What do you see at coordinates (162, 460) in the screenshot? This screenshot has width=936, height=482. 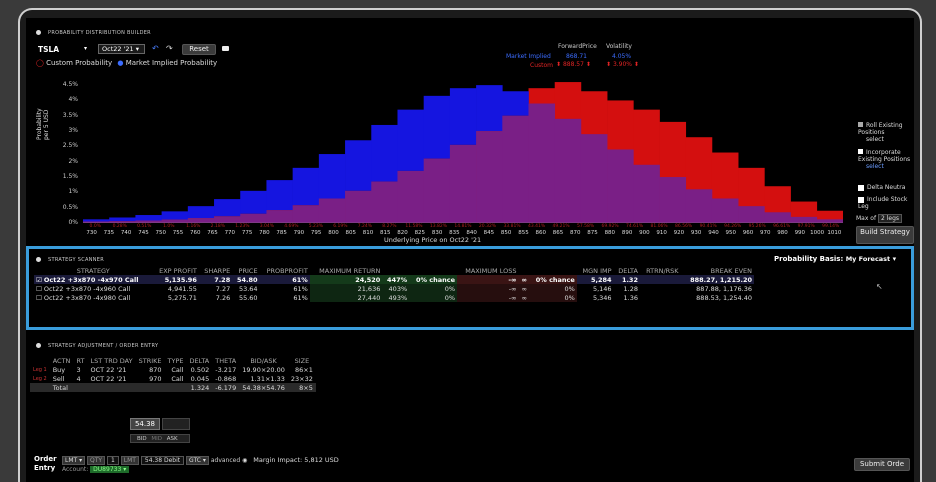 I see `limit-price-input: 54.38 Debit` at bounding box center [162, 460].